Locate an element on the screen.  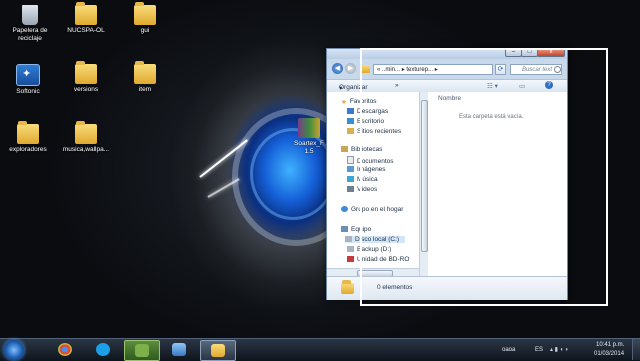
maximize-button: □ is located at coordinates (529, 53).